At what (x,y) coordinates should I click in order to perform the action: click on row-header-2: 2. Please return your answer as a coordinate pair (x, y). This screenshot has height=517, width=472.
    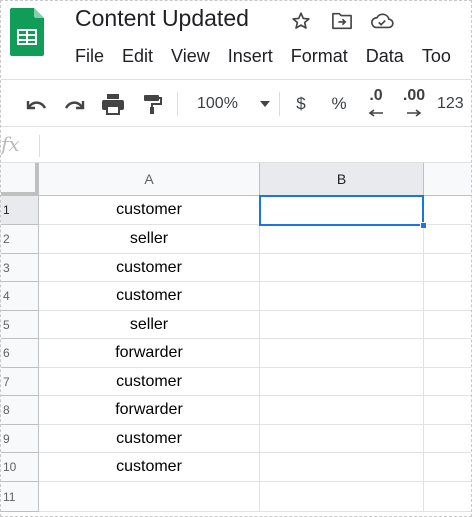
    Looking at the image, I should click on (20, 239).